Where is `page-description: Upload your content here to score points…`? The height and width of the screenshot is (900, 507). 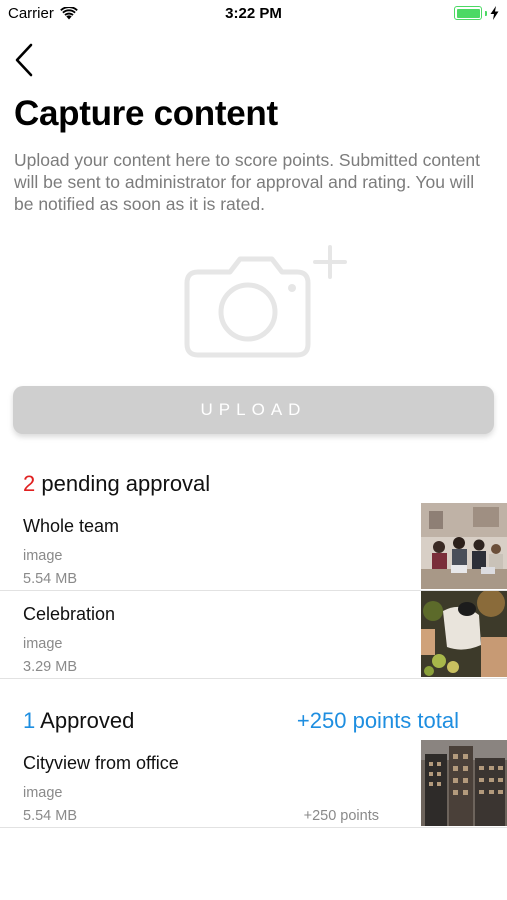
page-description: Upload your content here to score points… is located at coordinates (247, 182).